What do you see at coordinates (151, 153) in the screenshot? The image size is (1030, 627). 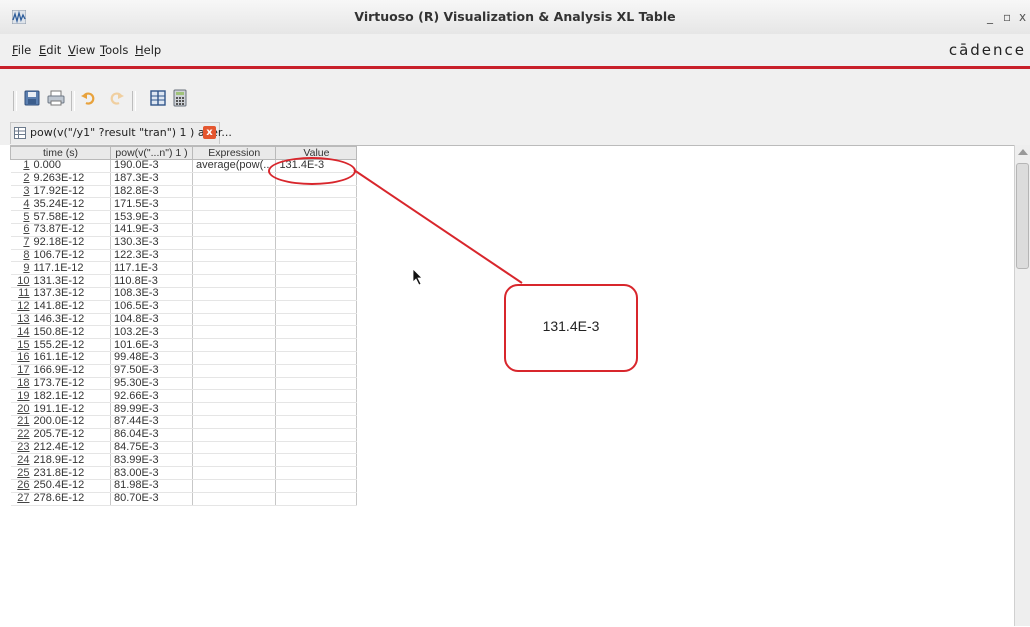 I see `column-header-pow: pow(v("...n") 1 )` at bounding box center [151, 153].